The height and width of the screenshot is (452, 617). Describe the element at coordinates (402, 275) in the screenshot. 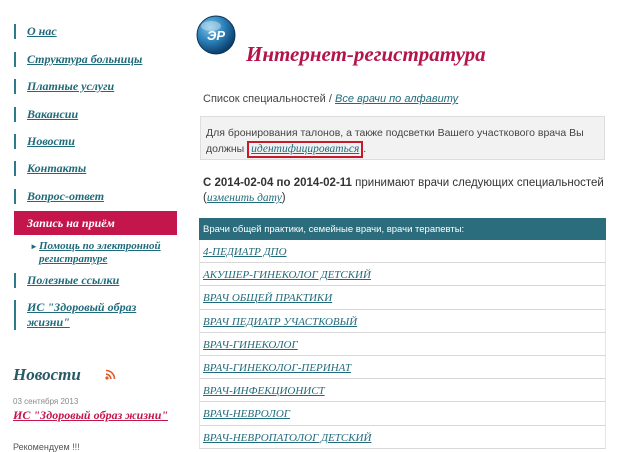

I see `table-row: АКУШЕР-ГИНЕКОЛОГ ДЕТСКИЙ` at that location.